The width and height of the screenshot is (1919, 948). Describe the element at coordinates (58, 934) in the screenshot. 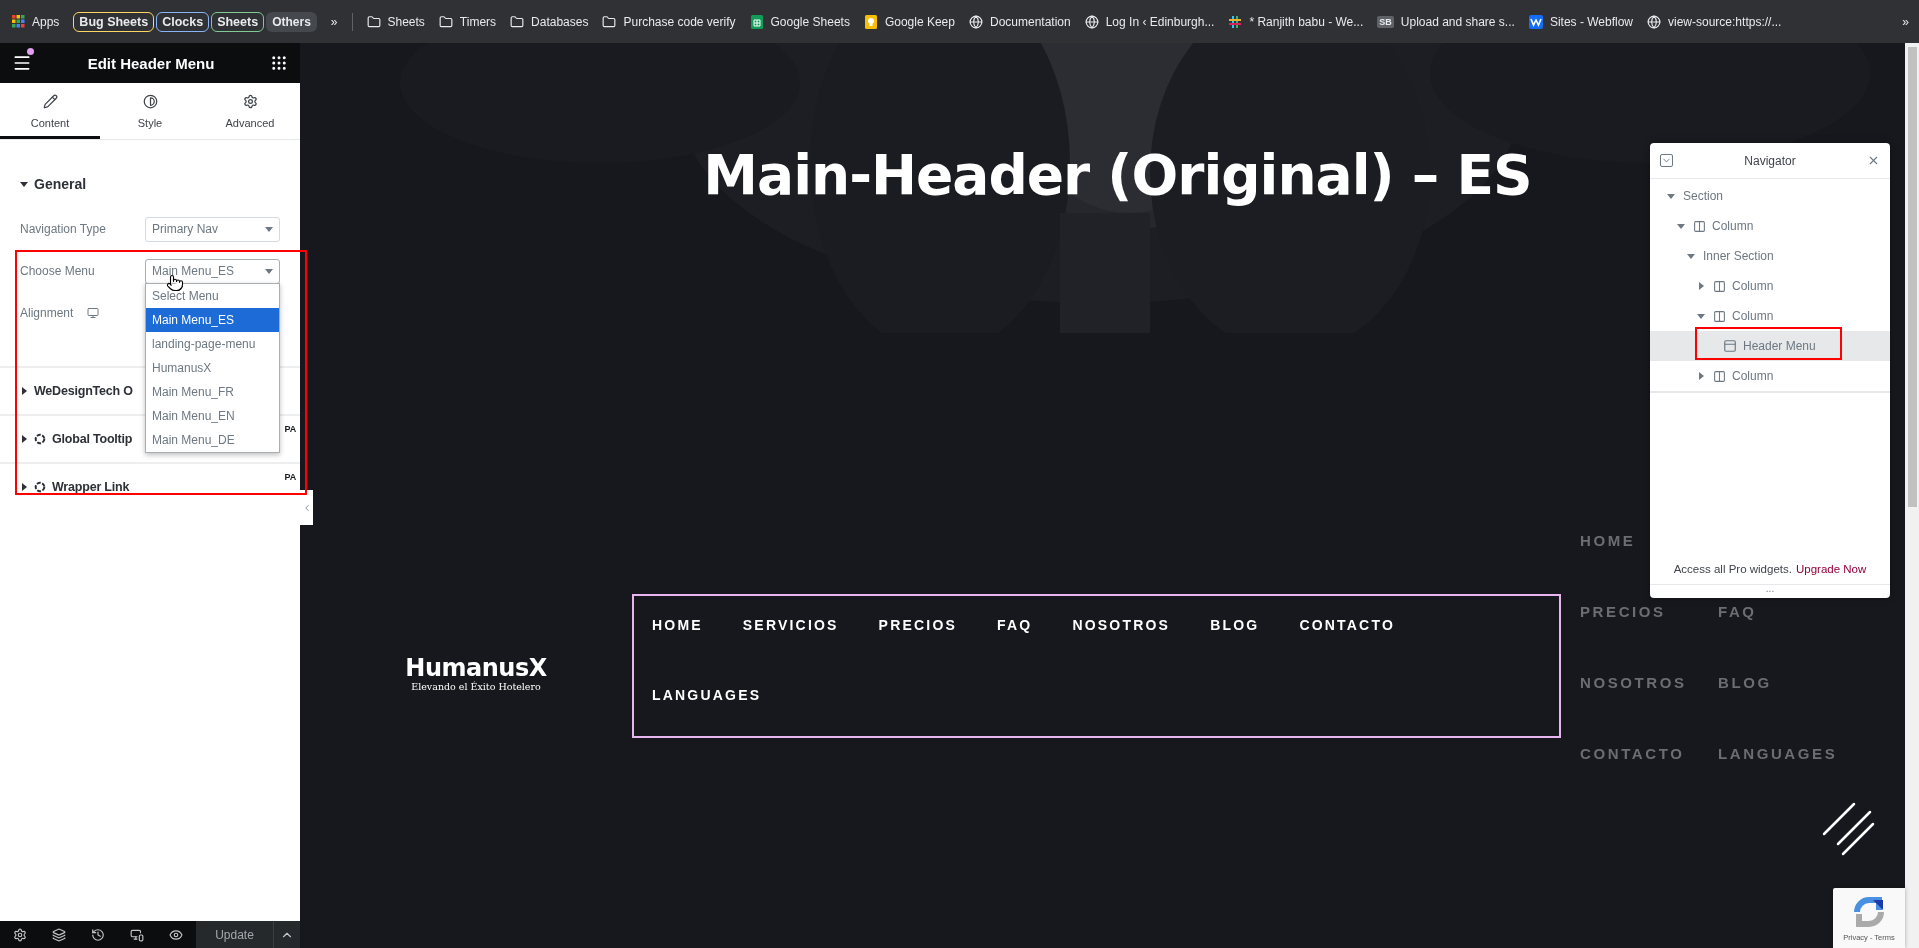

I see `layers-icon` at that location.